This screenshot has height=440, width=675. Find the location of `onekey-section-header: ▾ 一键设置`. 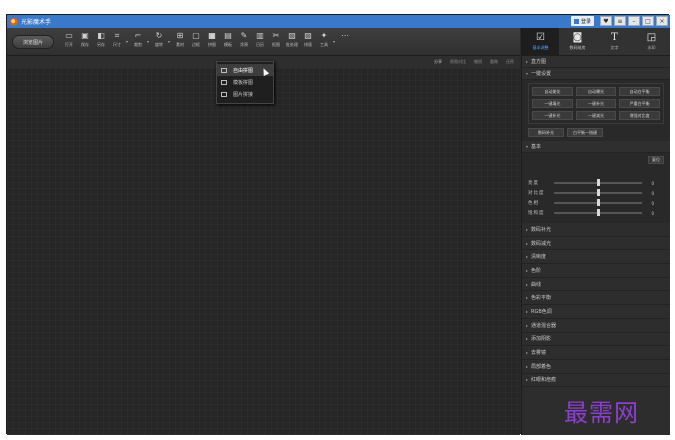

onekey-section-header: ▾ 一键设置 is located at coordinates (596, 74).